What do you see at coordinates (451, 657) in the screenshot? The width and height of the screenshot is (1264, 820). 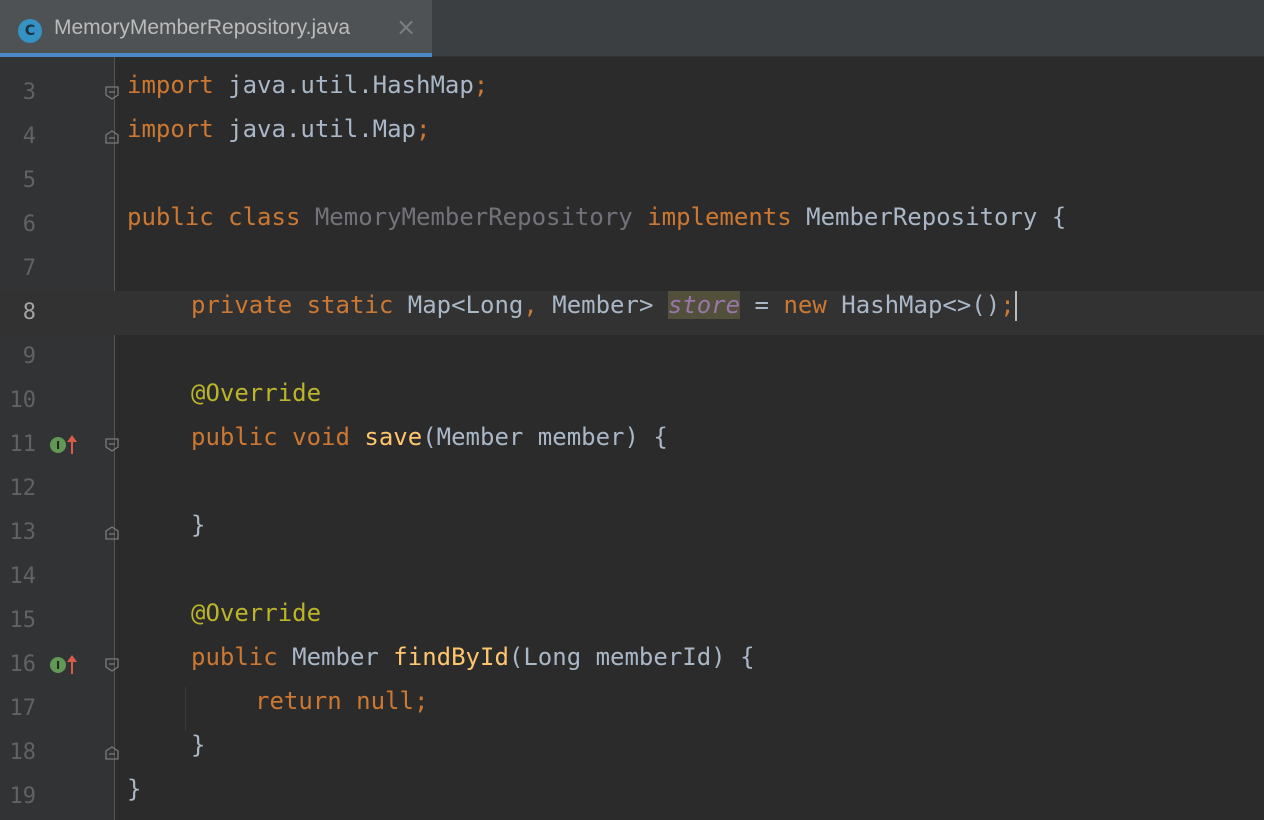 I see `method-name: findById` at bounding box center [451, 657].